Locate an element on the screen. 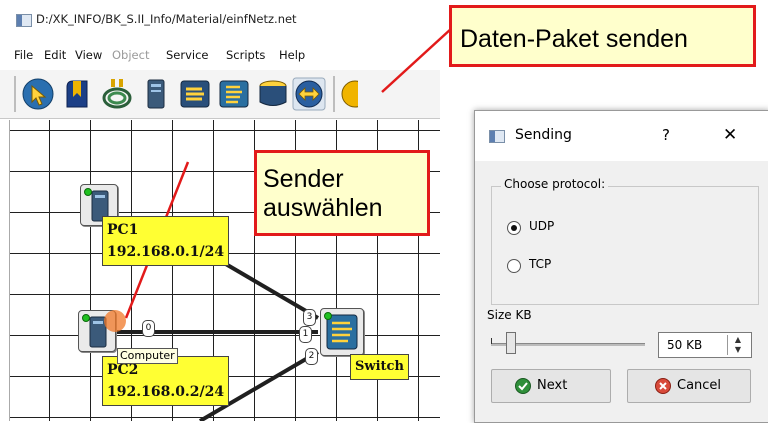 This screenshot has height=423, width=768. port-badge: 3 is located at coordinates (309, 317).